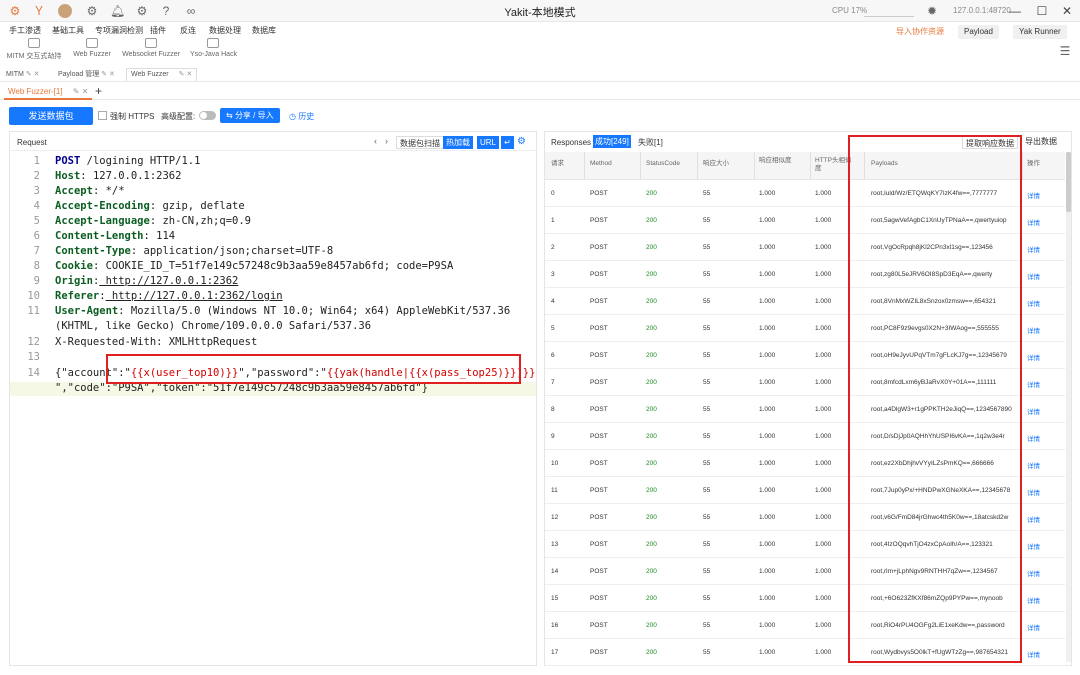  What do you see at coordinates (1015, 11) in the screenshot?
I see `minimize-button: —` at bounding box center [1015, 11].